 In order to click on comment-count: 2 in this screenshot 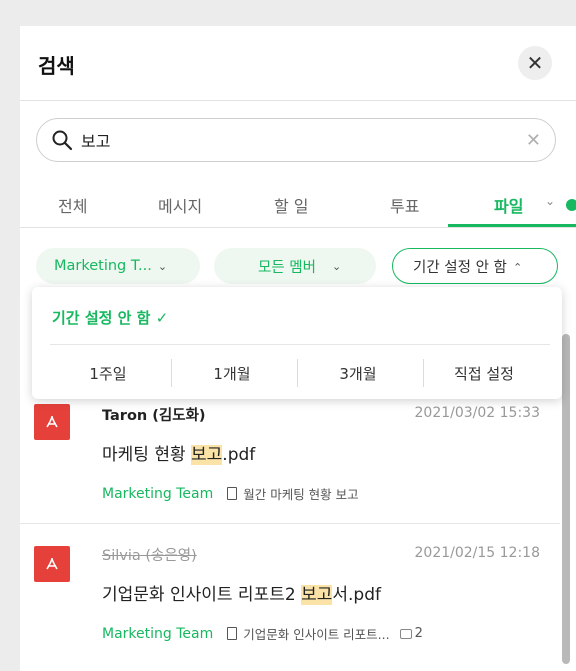, I will do `click(418, 633)`.